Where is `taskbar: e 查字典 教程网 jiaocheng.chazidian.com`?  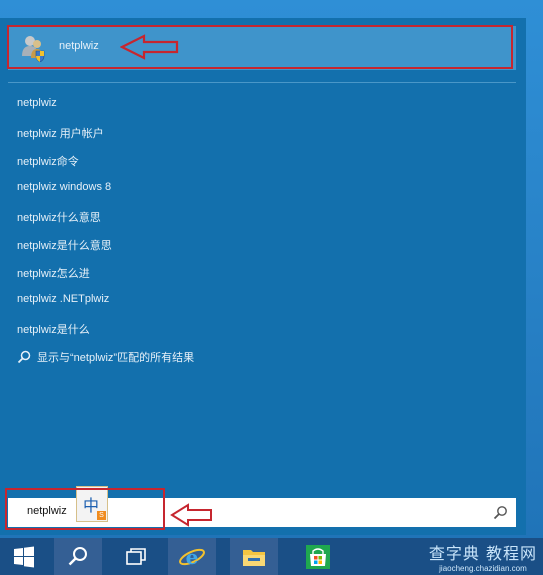
taskbar: e 查字典 教程网 jiaocheng.chazidian.com is located at coordinates (271, 556).